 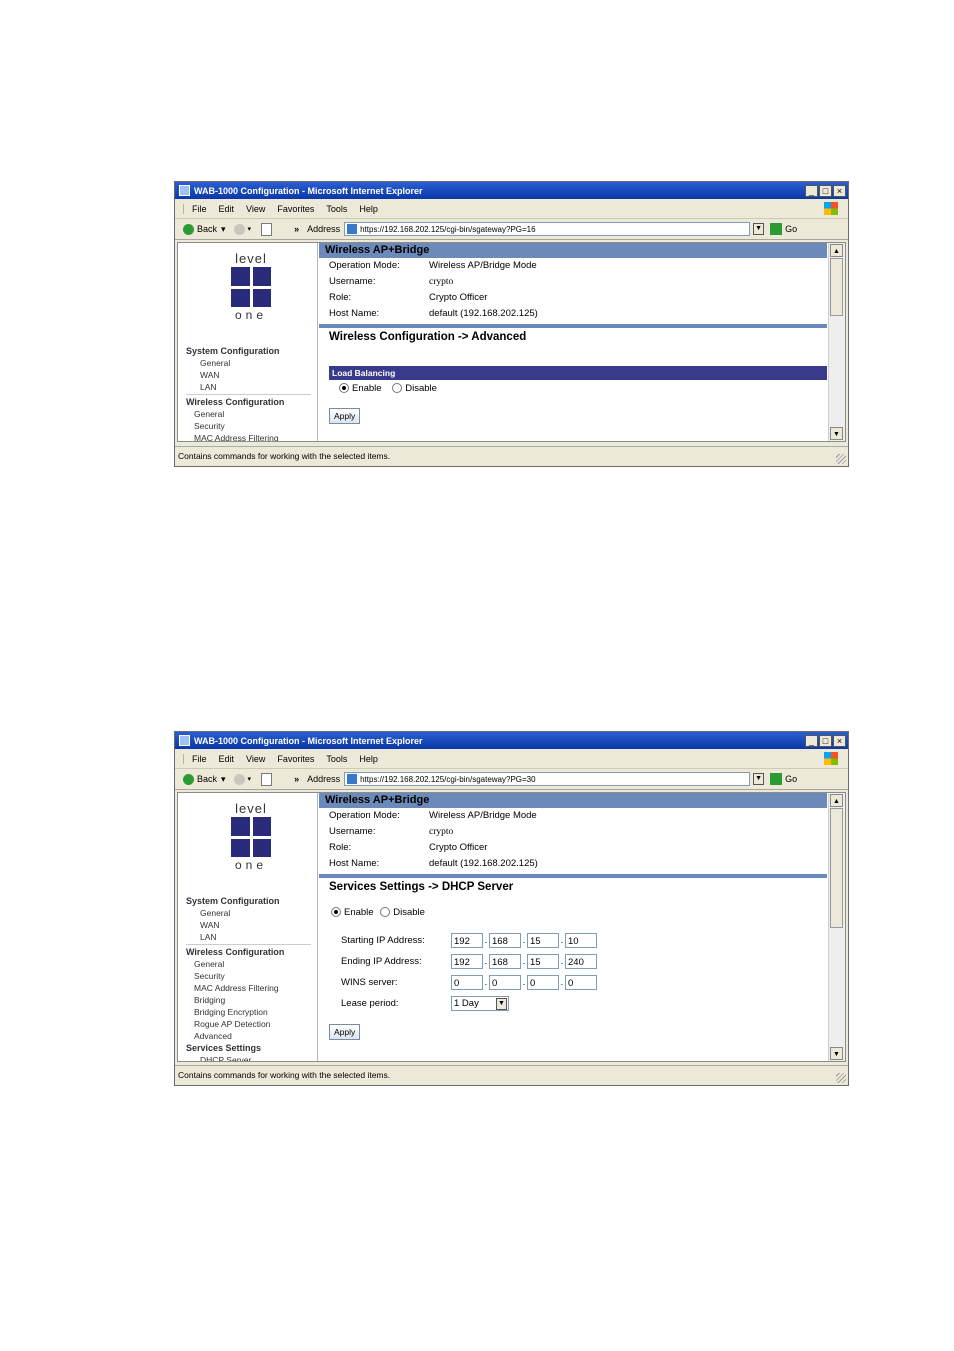 What do you see at coordinates (581, 940) in the screenshot?
I see `starting-ip-octet-4: 10` at bounding box center [581, 940].